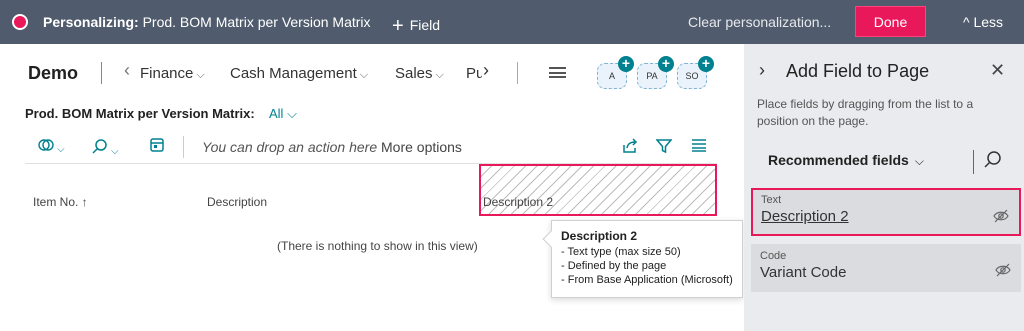 The width and height of the screenshot is (1024, 331). Describe the element at coordinates (647, 280) in the screenshot. I see `tooltip-line: - From Base Application (Microsoft)` at that location.